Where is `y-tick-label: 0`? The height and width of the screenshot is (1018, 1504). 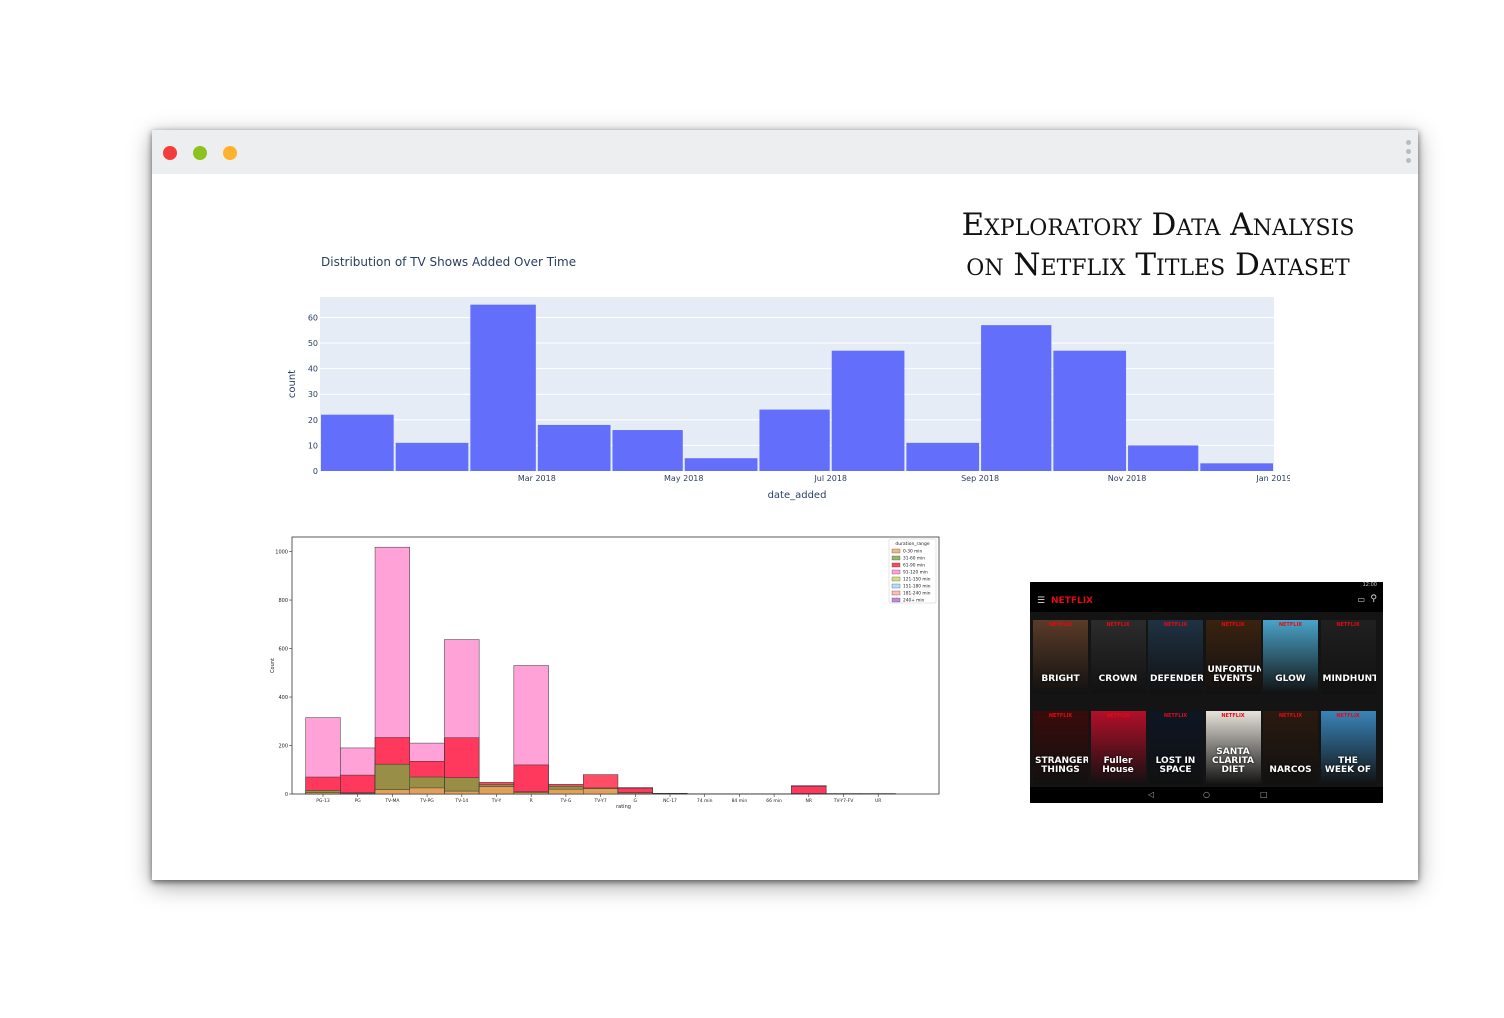 y-tick-label: 0 is located at coordinates (286, 795).